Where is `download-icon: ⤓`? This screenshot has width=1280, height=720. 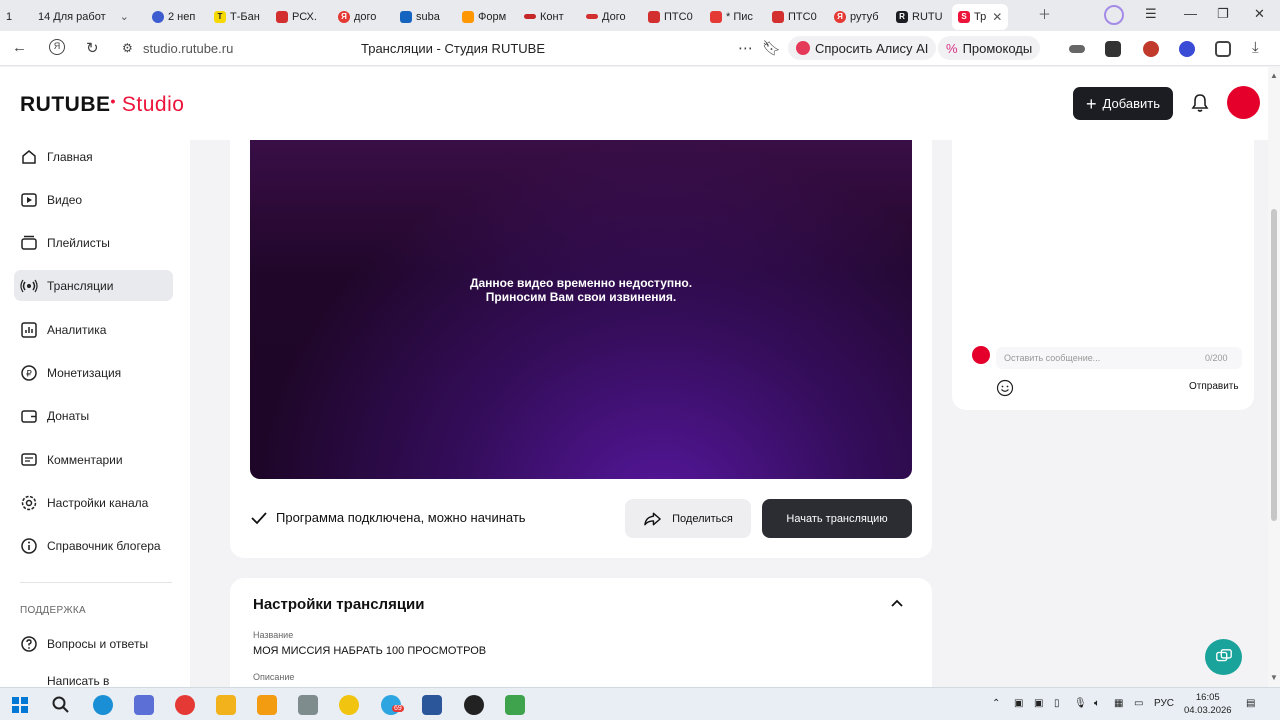 download-icon: ⤓ is located at coordinates (1255, 47).